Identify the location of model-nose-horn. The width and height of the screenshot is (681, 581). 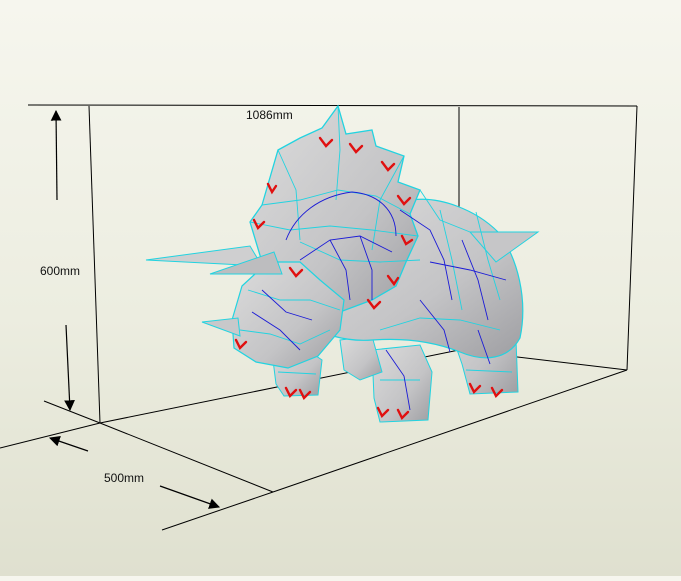
(221, 327).